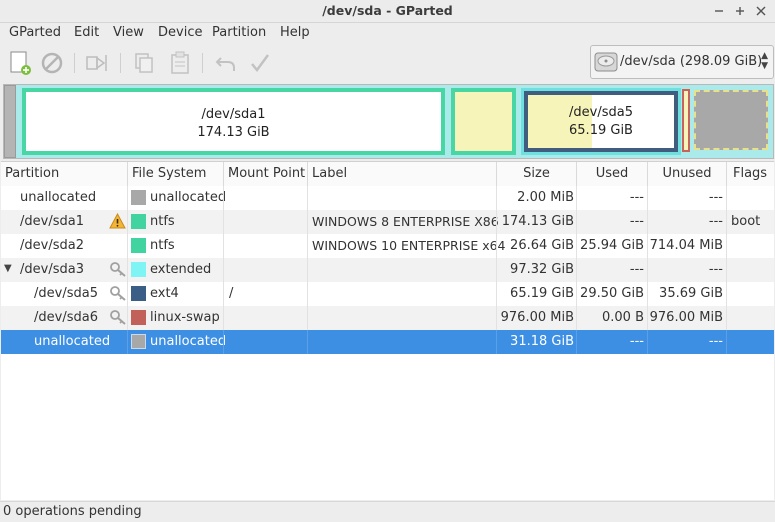 The height and width of the screenshot is (522, 775). Describe the element at coordinates (185, 317) in the screenshot. I see `fs-cell: linux-swap` at that location.